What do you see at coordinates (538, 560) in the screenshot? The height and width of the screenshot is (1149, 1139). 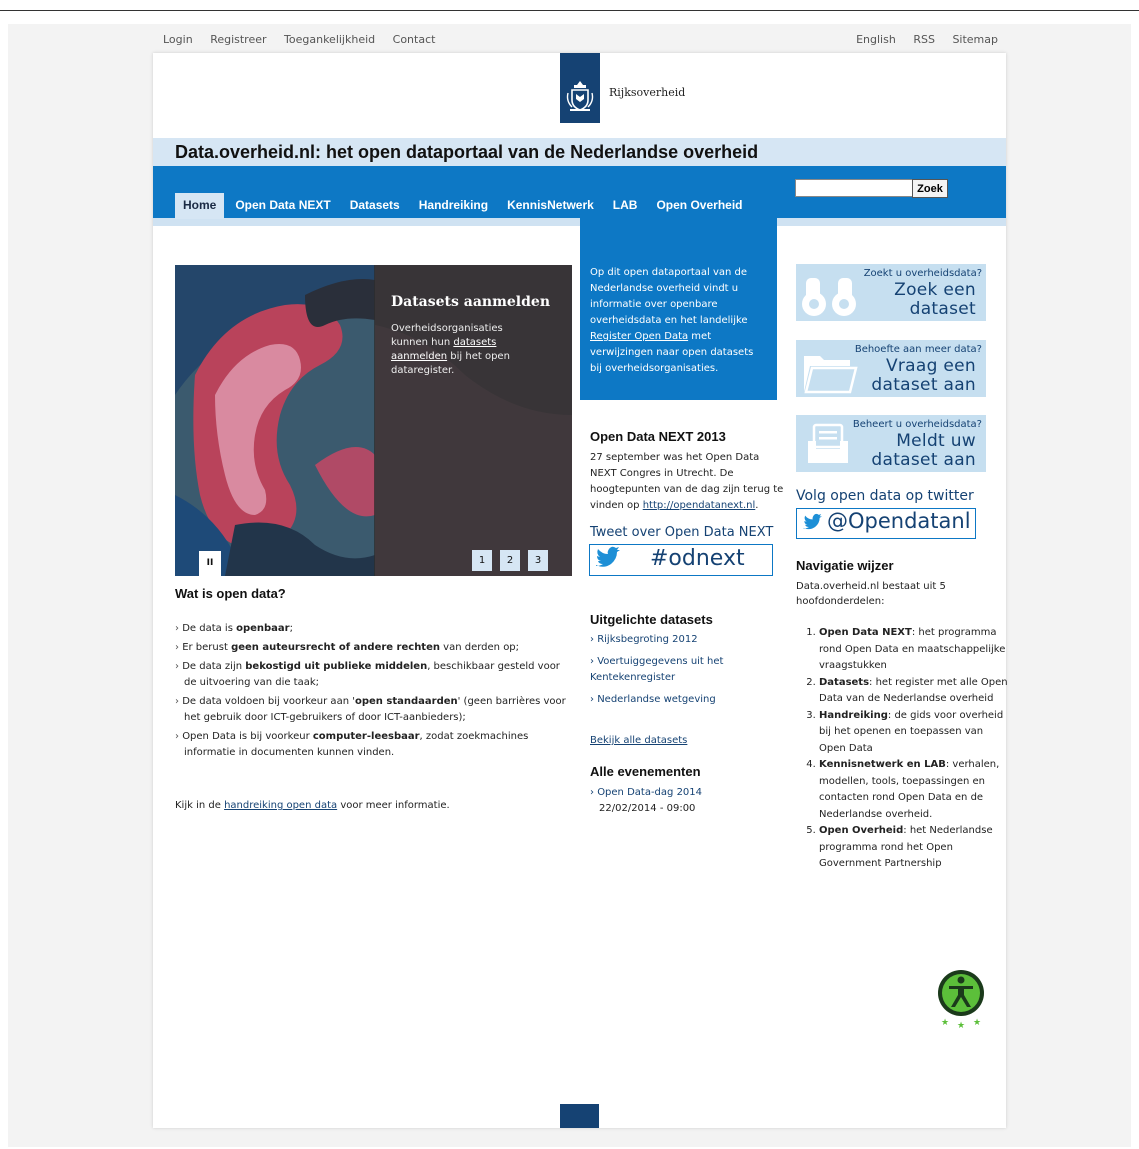 I see `slide-page-3: 3` at bounding box center [538, 560].